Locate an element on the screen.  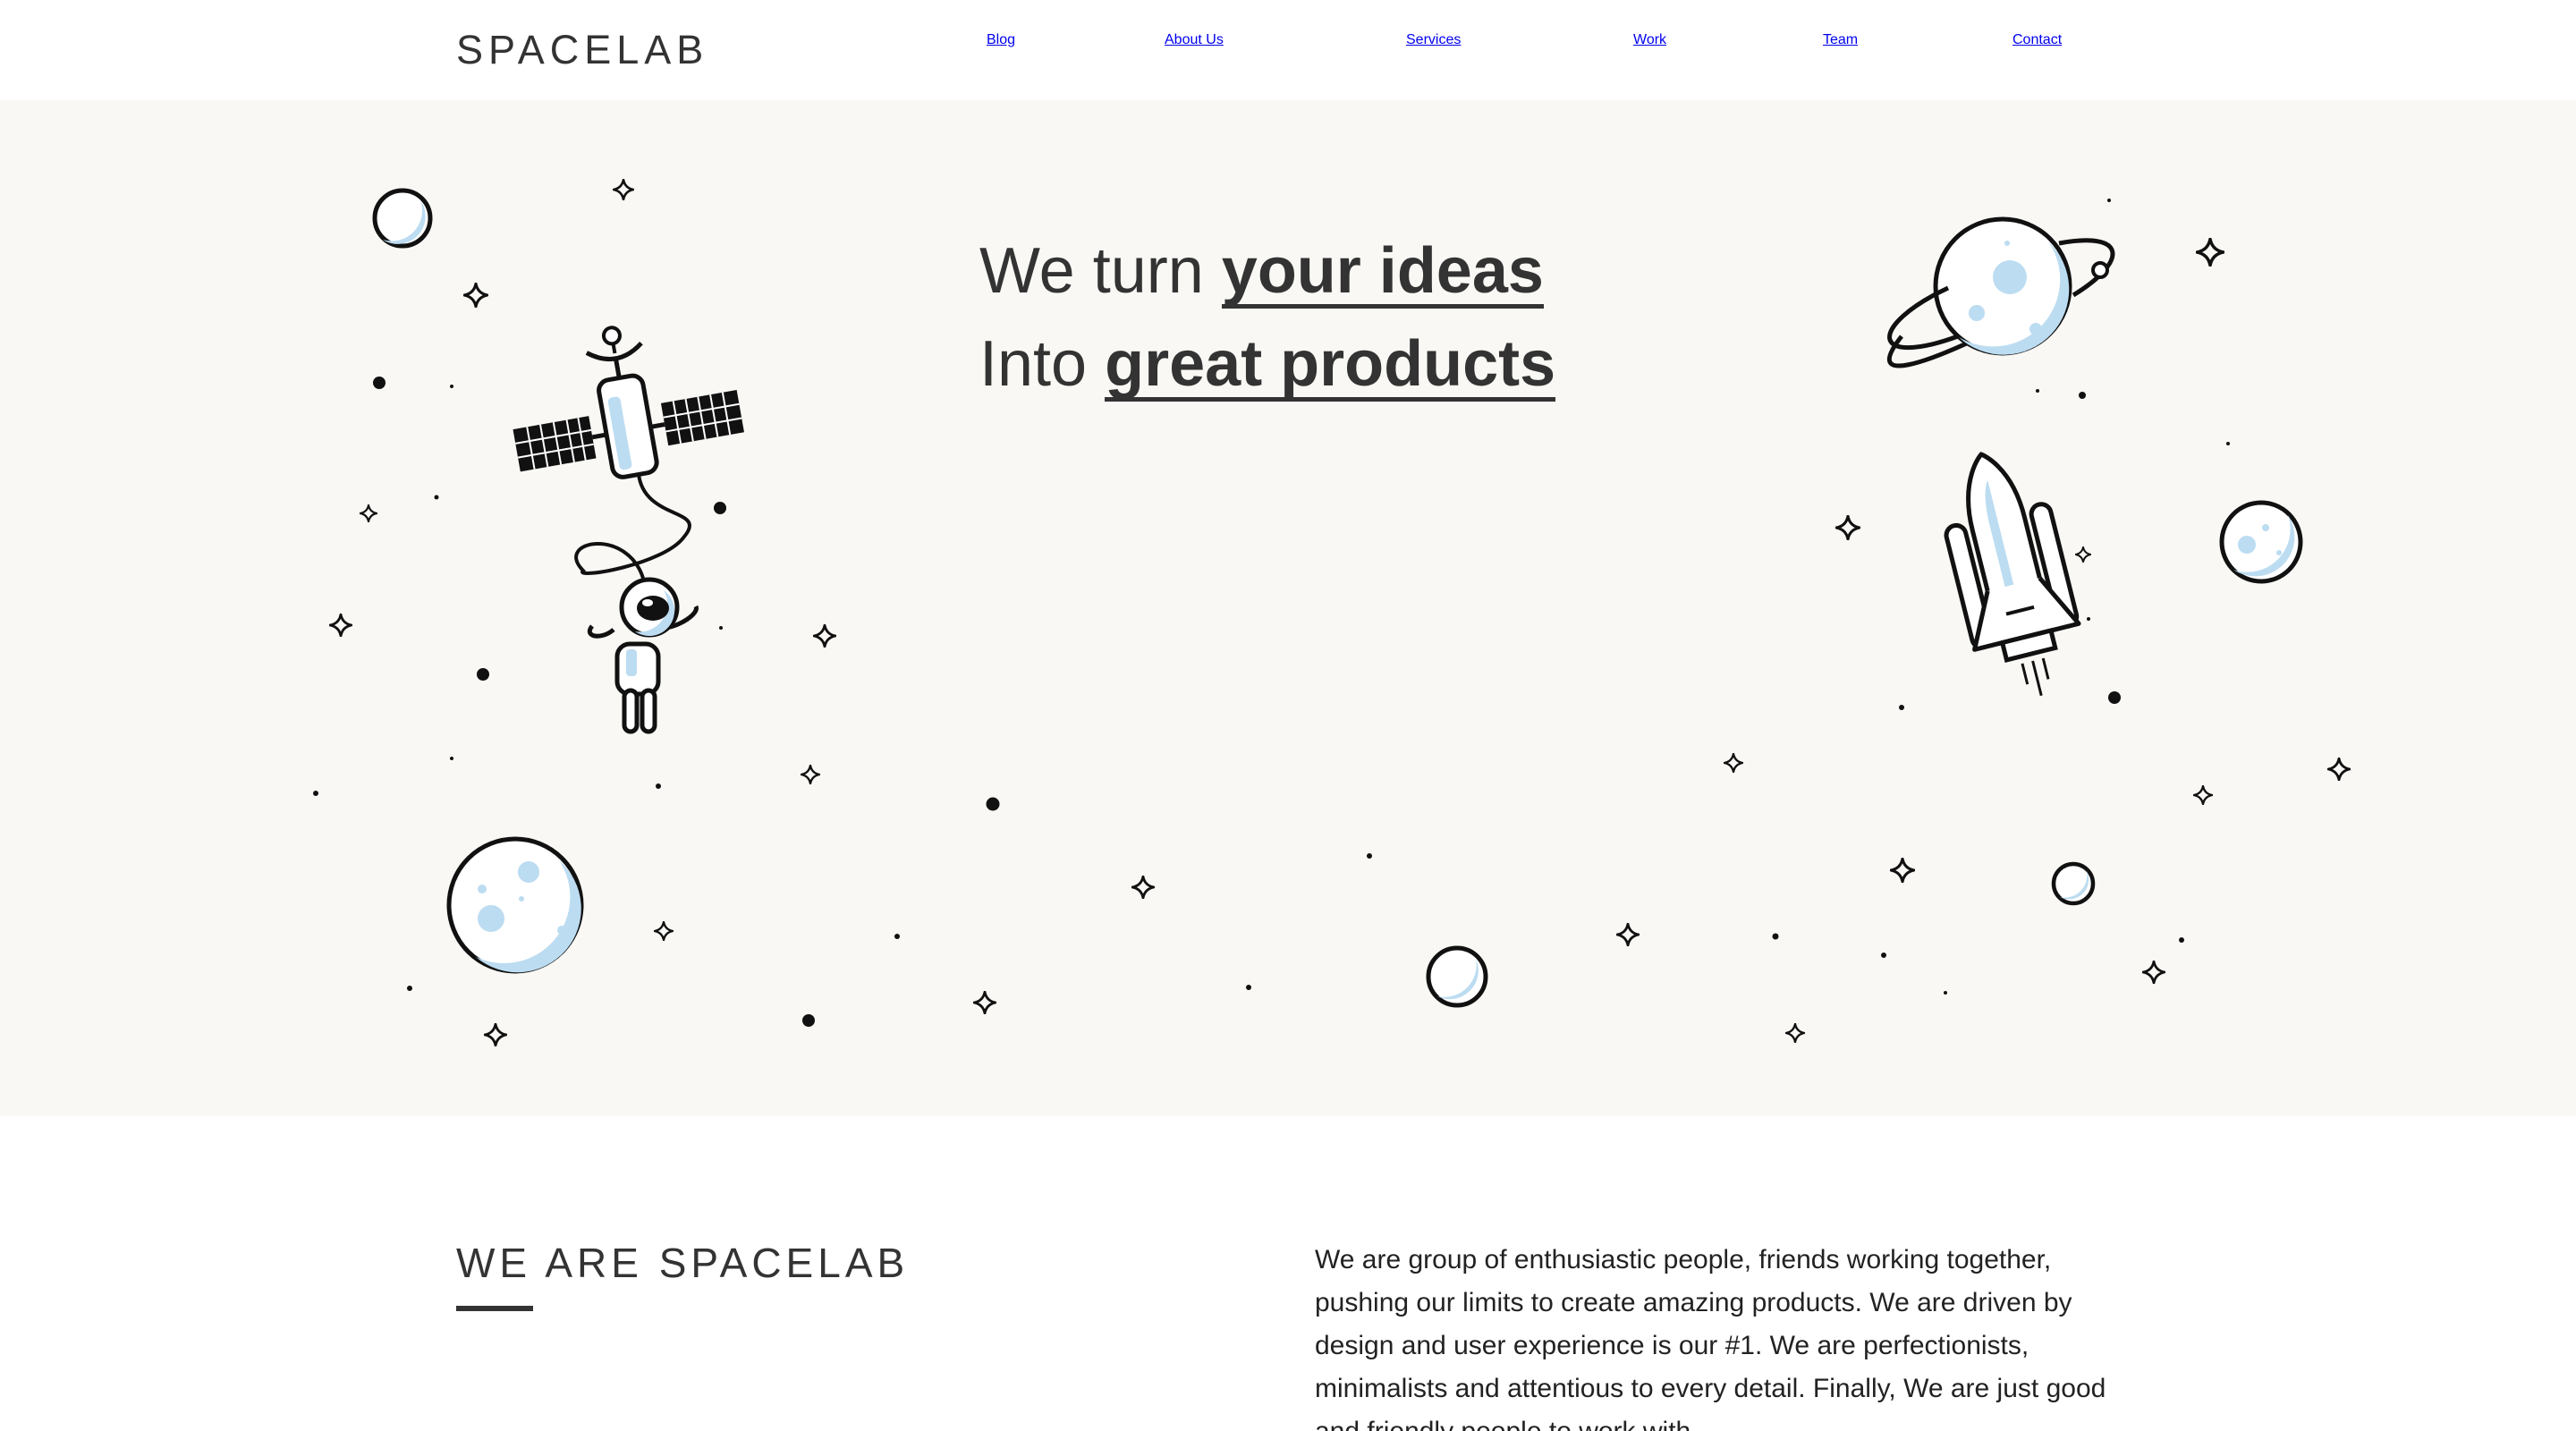
hero-headline: We turn your ideas Into great products is located at coordinates (1319, 327).